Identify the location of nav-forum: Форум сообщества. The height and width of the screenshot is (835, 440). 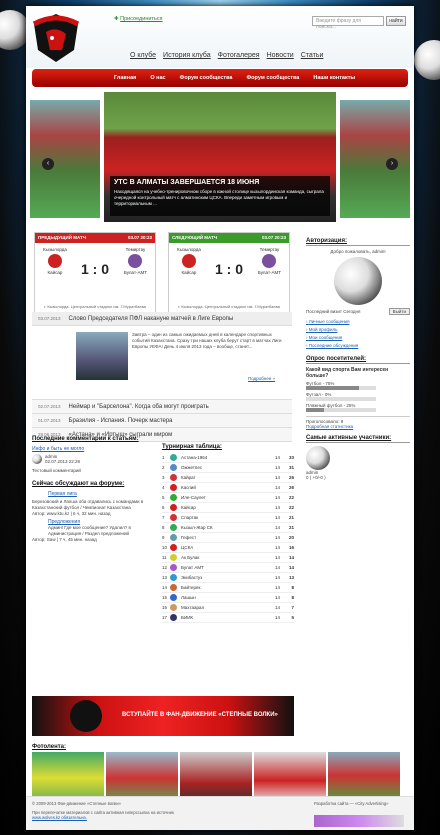
(206, 78).